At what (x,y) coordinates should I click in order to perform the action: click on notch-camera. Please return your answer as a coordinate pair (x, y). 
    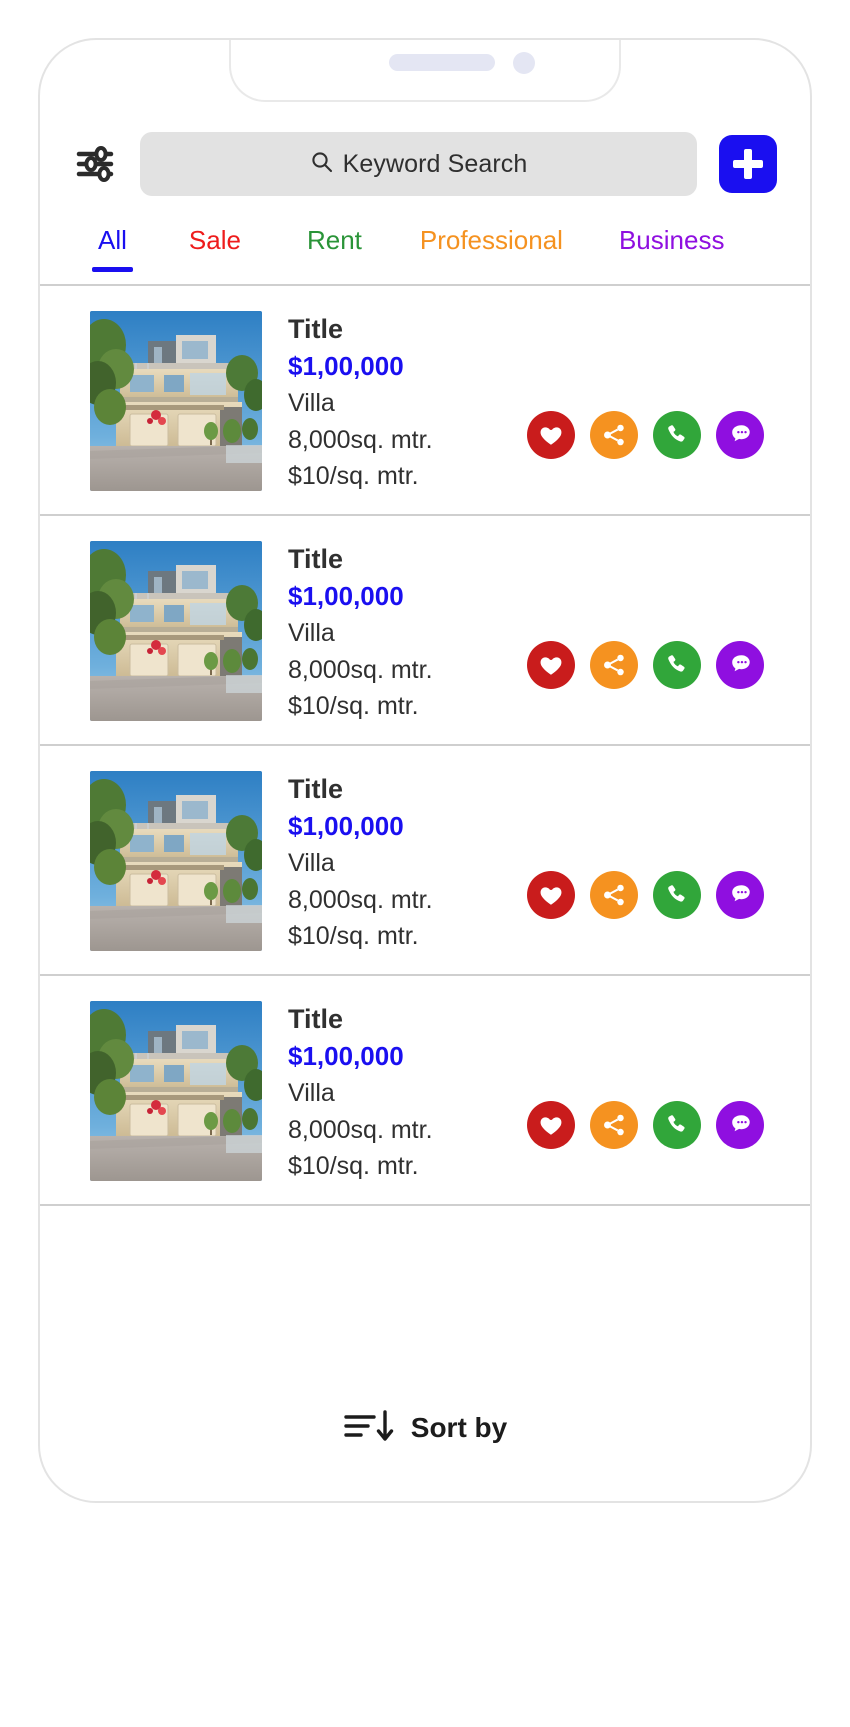
    Looking at the image, I should click on (524, 63).